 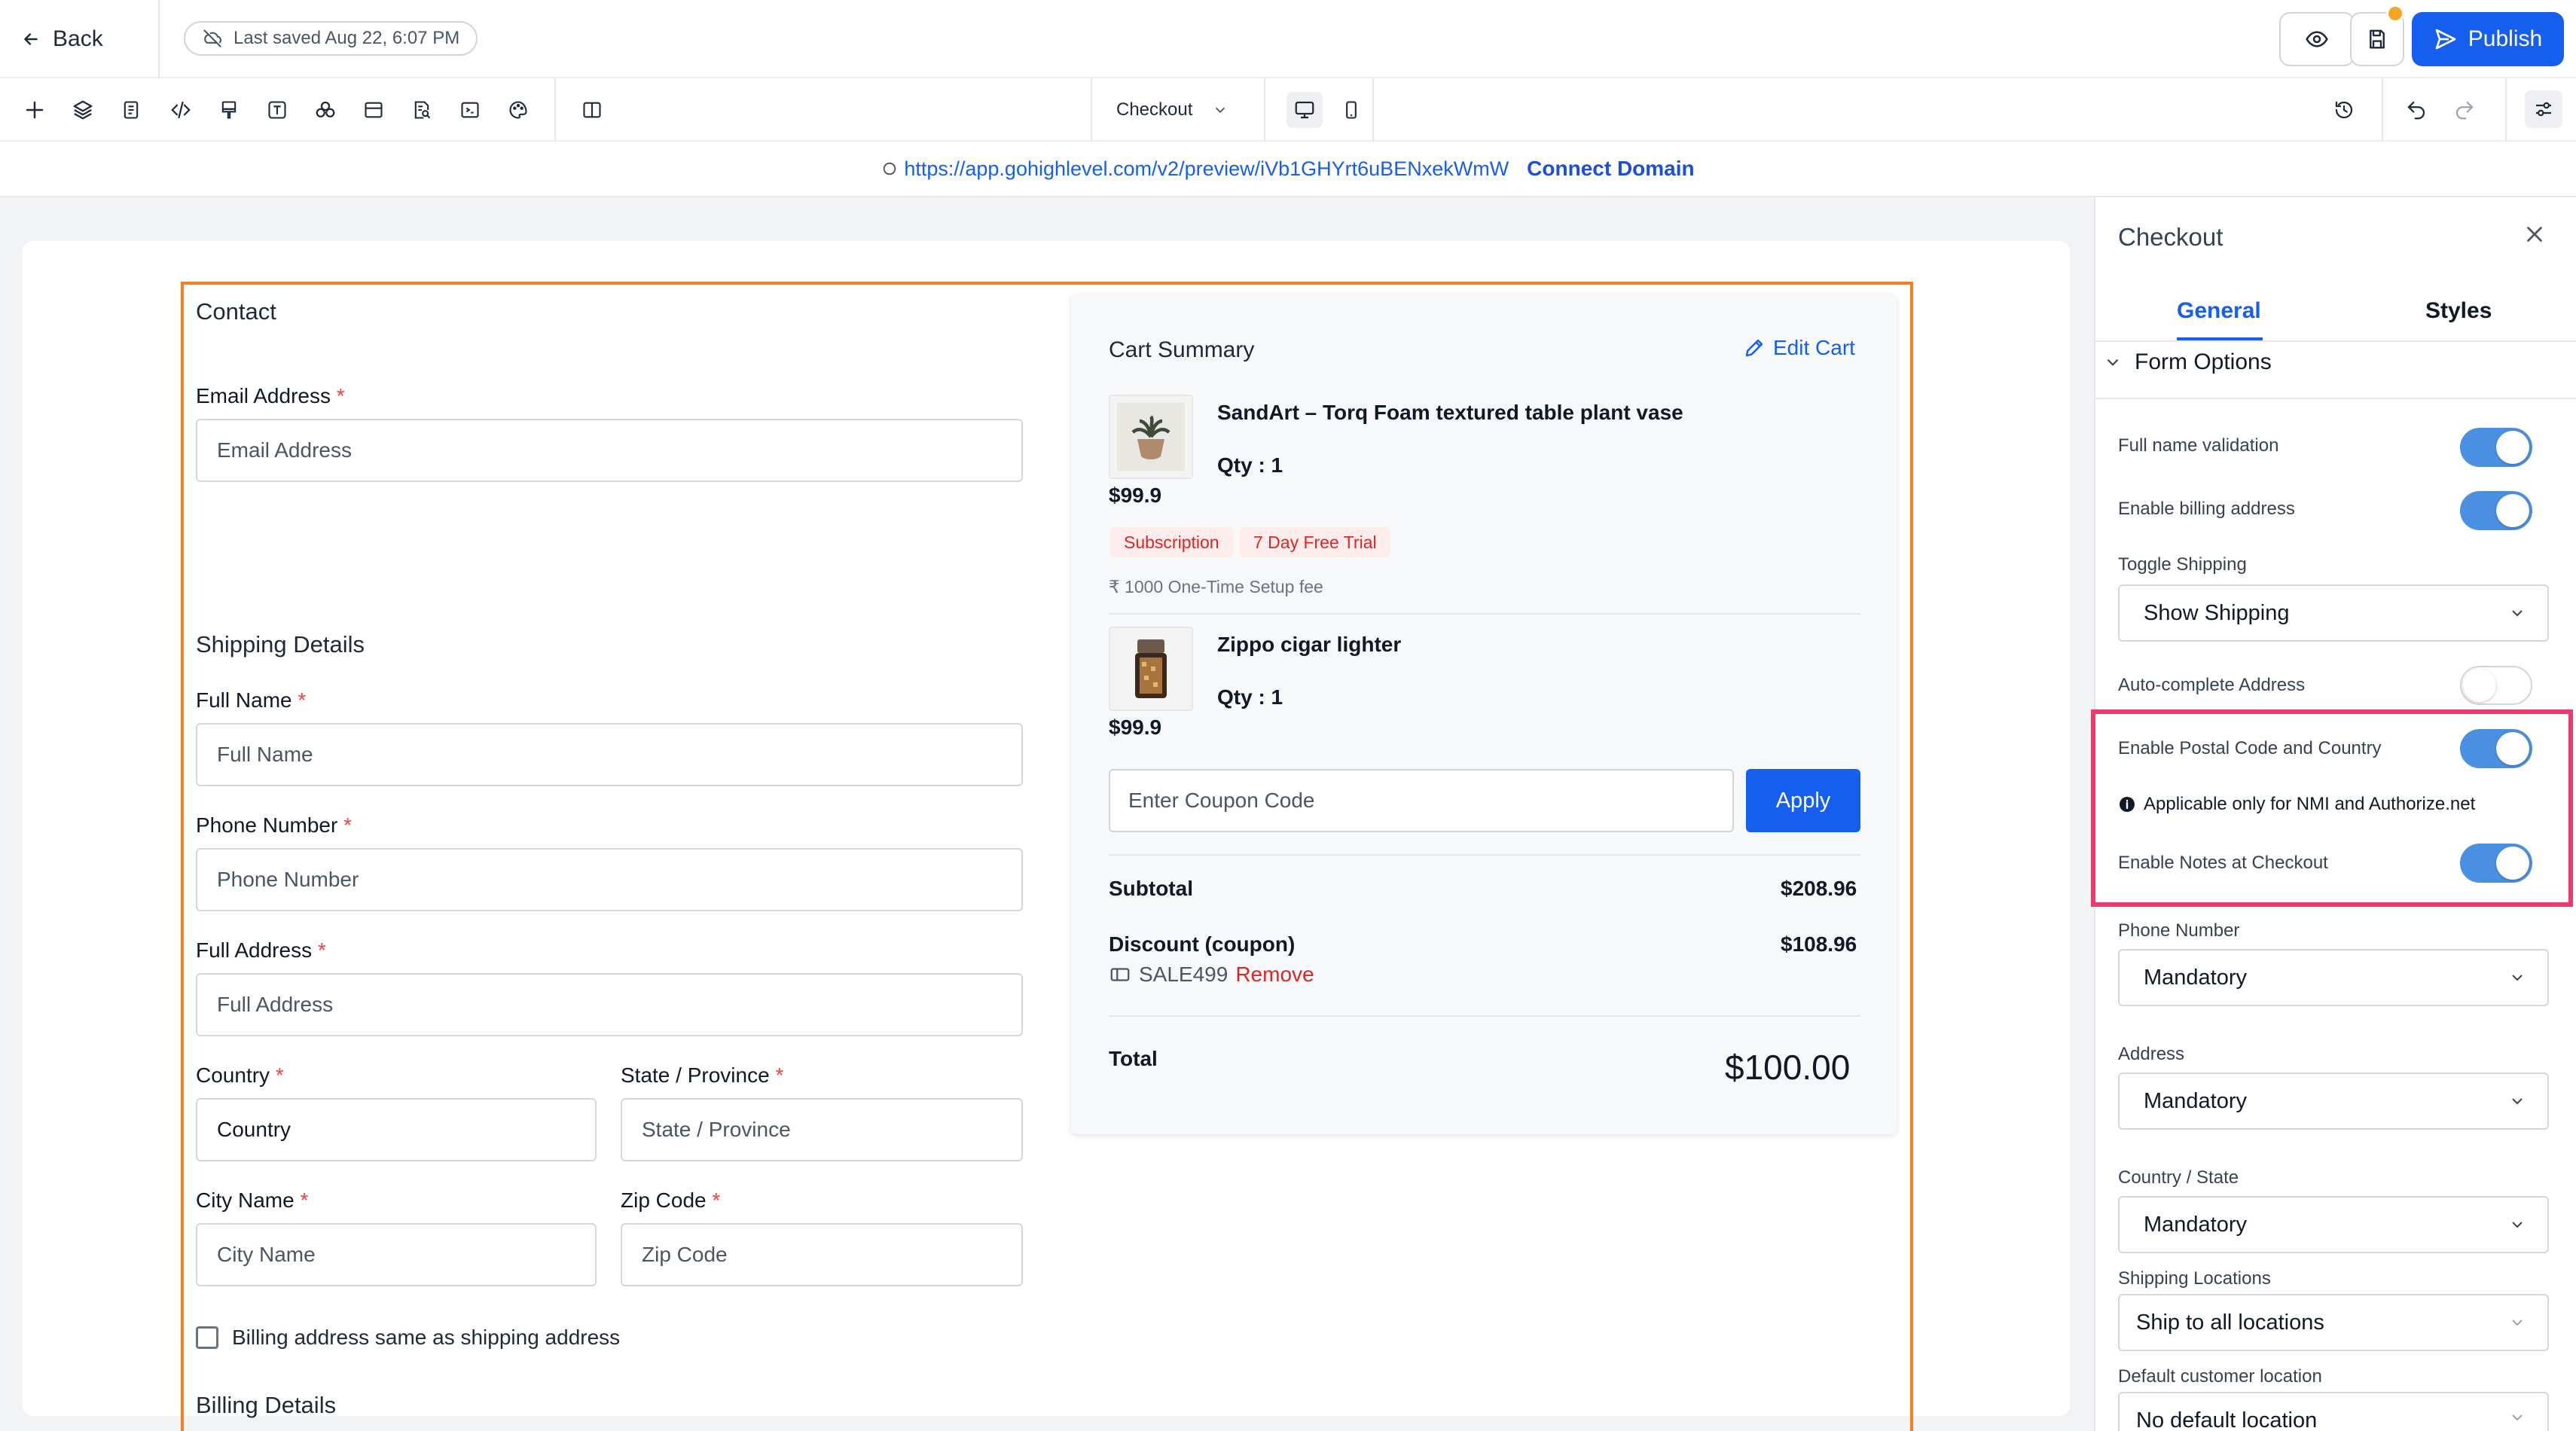 I want to click on default-location-value: No default location, so click(x=2227, y=1419).